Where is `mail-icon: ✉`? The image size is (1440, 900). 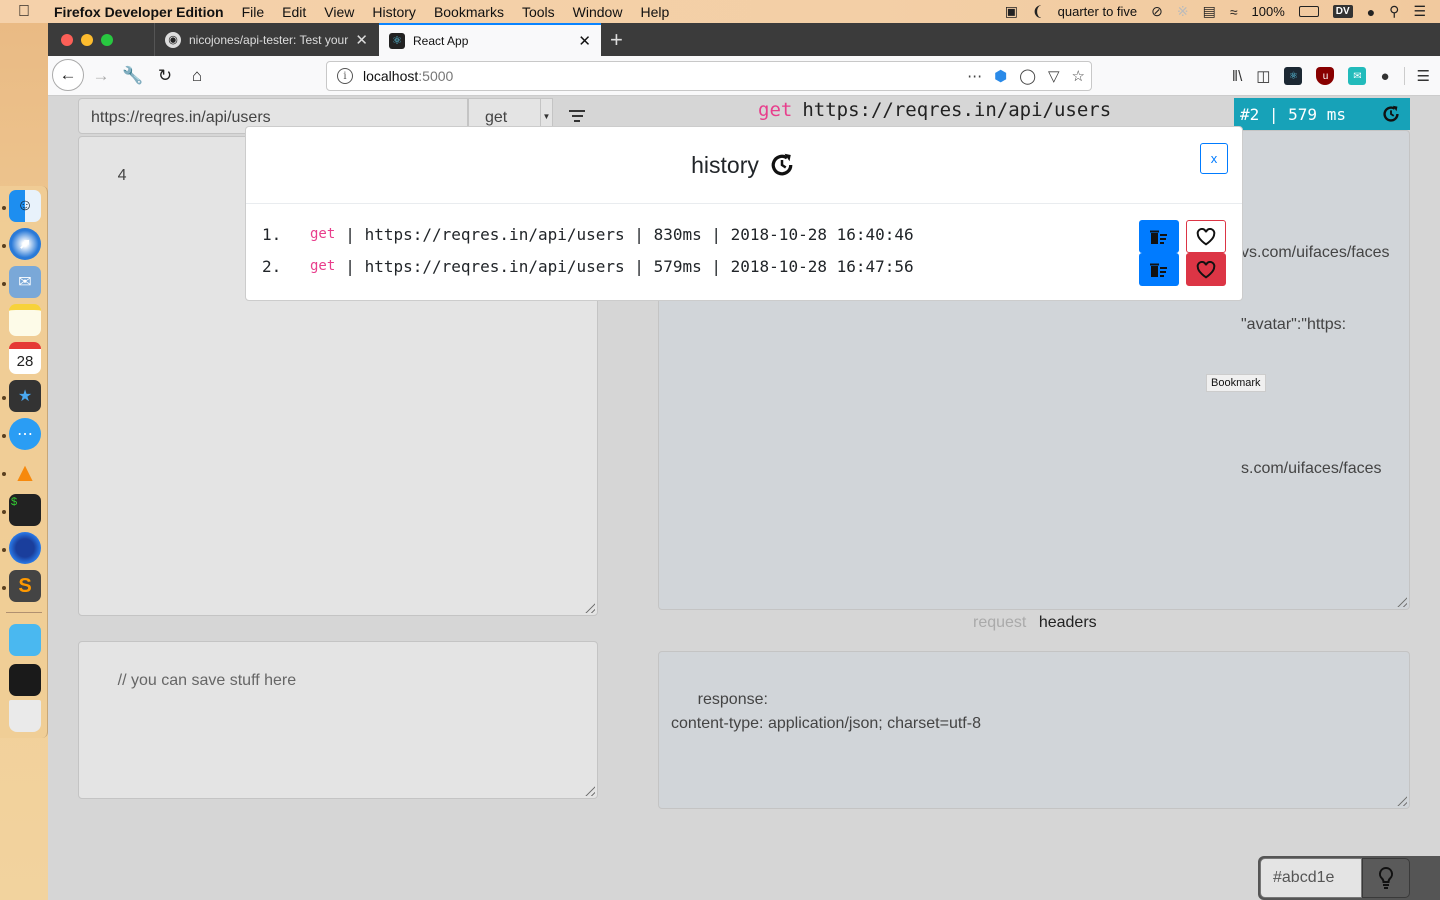 mail-icon: ✉ is located at coordinates (25, 282).